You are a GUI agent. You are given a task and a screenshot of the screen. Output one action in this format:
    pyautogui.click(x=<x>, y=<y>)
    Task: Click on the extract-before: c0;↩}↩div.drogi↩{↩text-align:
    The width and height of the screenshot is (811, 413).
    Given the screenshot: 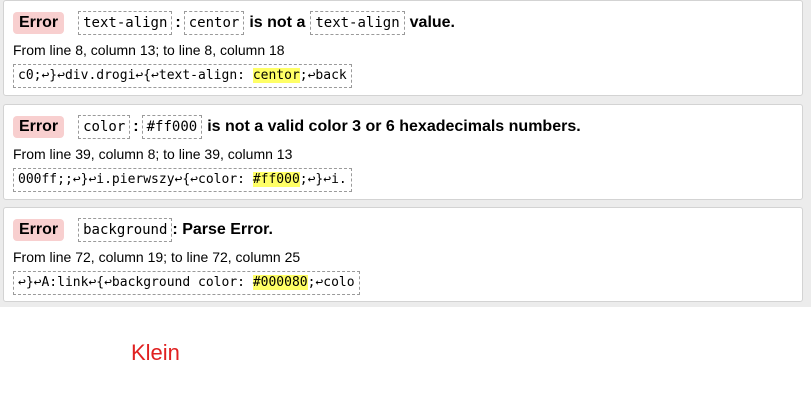 What is the action you would take?
    pyautogui.click(x=135, y=75)
    